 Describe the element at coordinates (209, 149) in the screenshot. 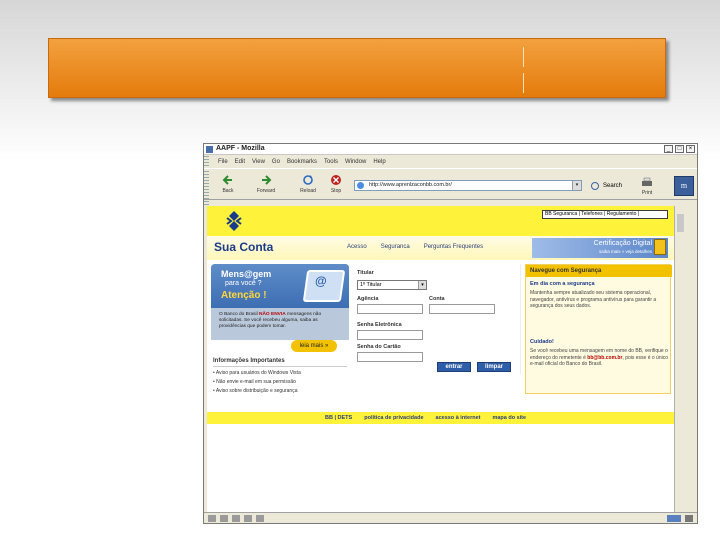

I see `app-icon` at that location.